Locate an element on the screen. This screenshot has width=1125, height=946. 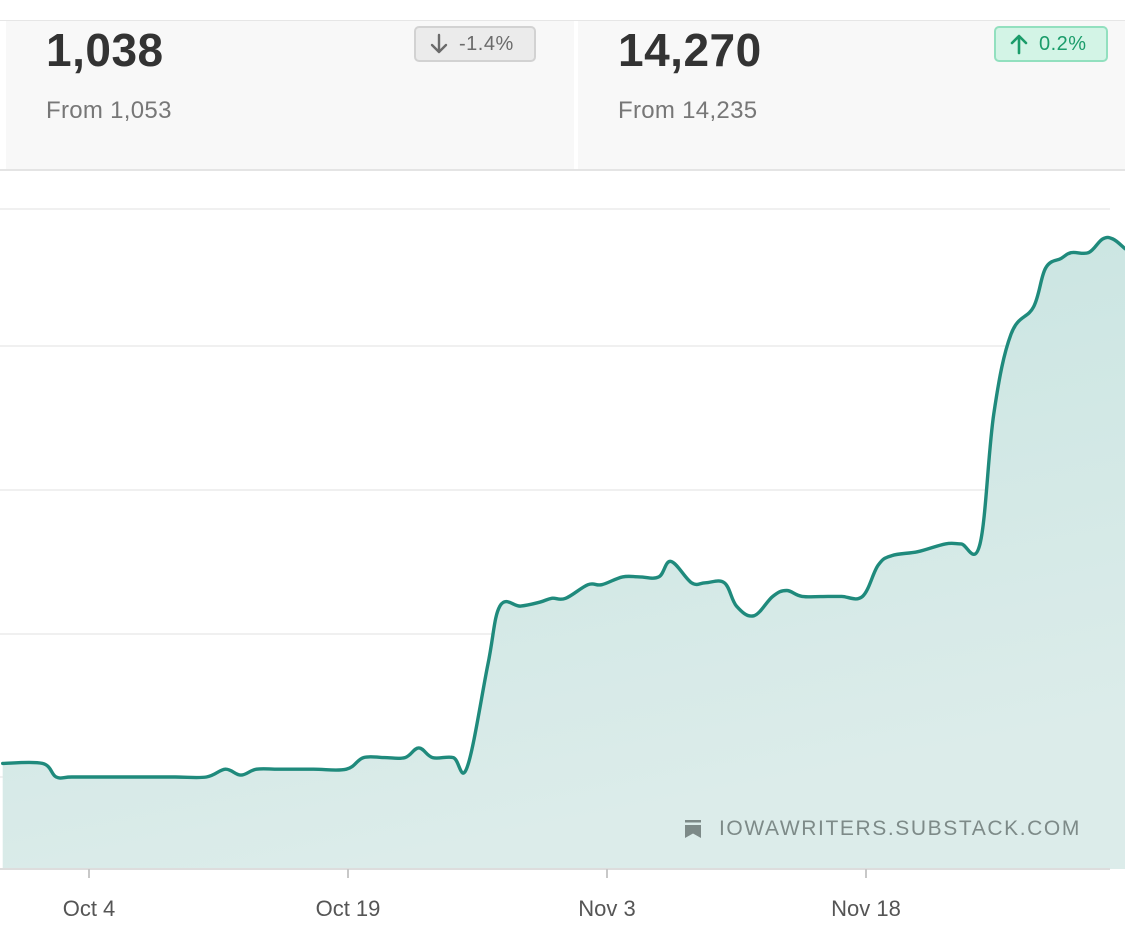
x-axis-ticks: Oct 4 Oct 19 Nov 3 Nov 18 is located at coordinates (482, 895).